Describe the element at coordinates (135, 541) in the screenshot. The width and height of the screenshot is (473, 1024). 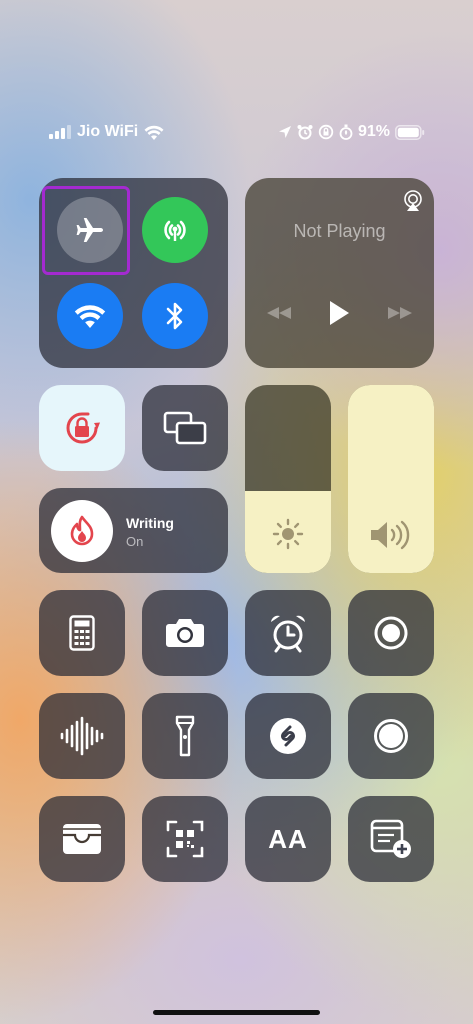
I see `focus-mode-state: On` at that location.